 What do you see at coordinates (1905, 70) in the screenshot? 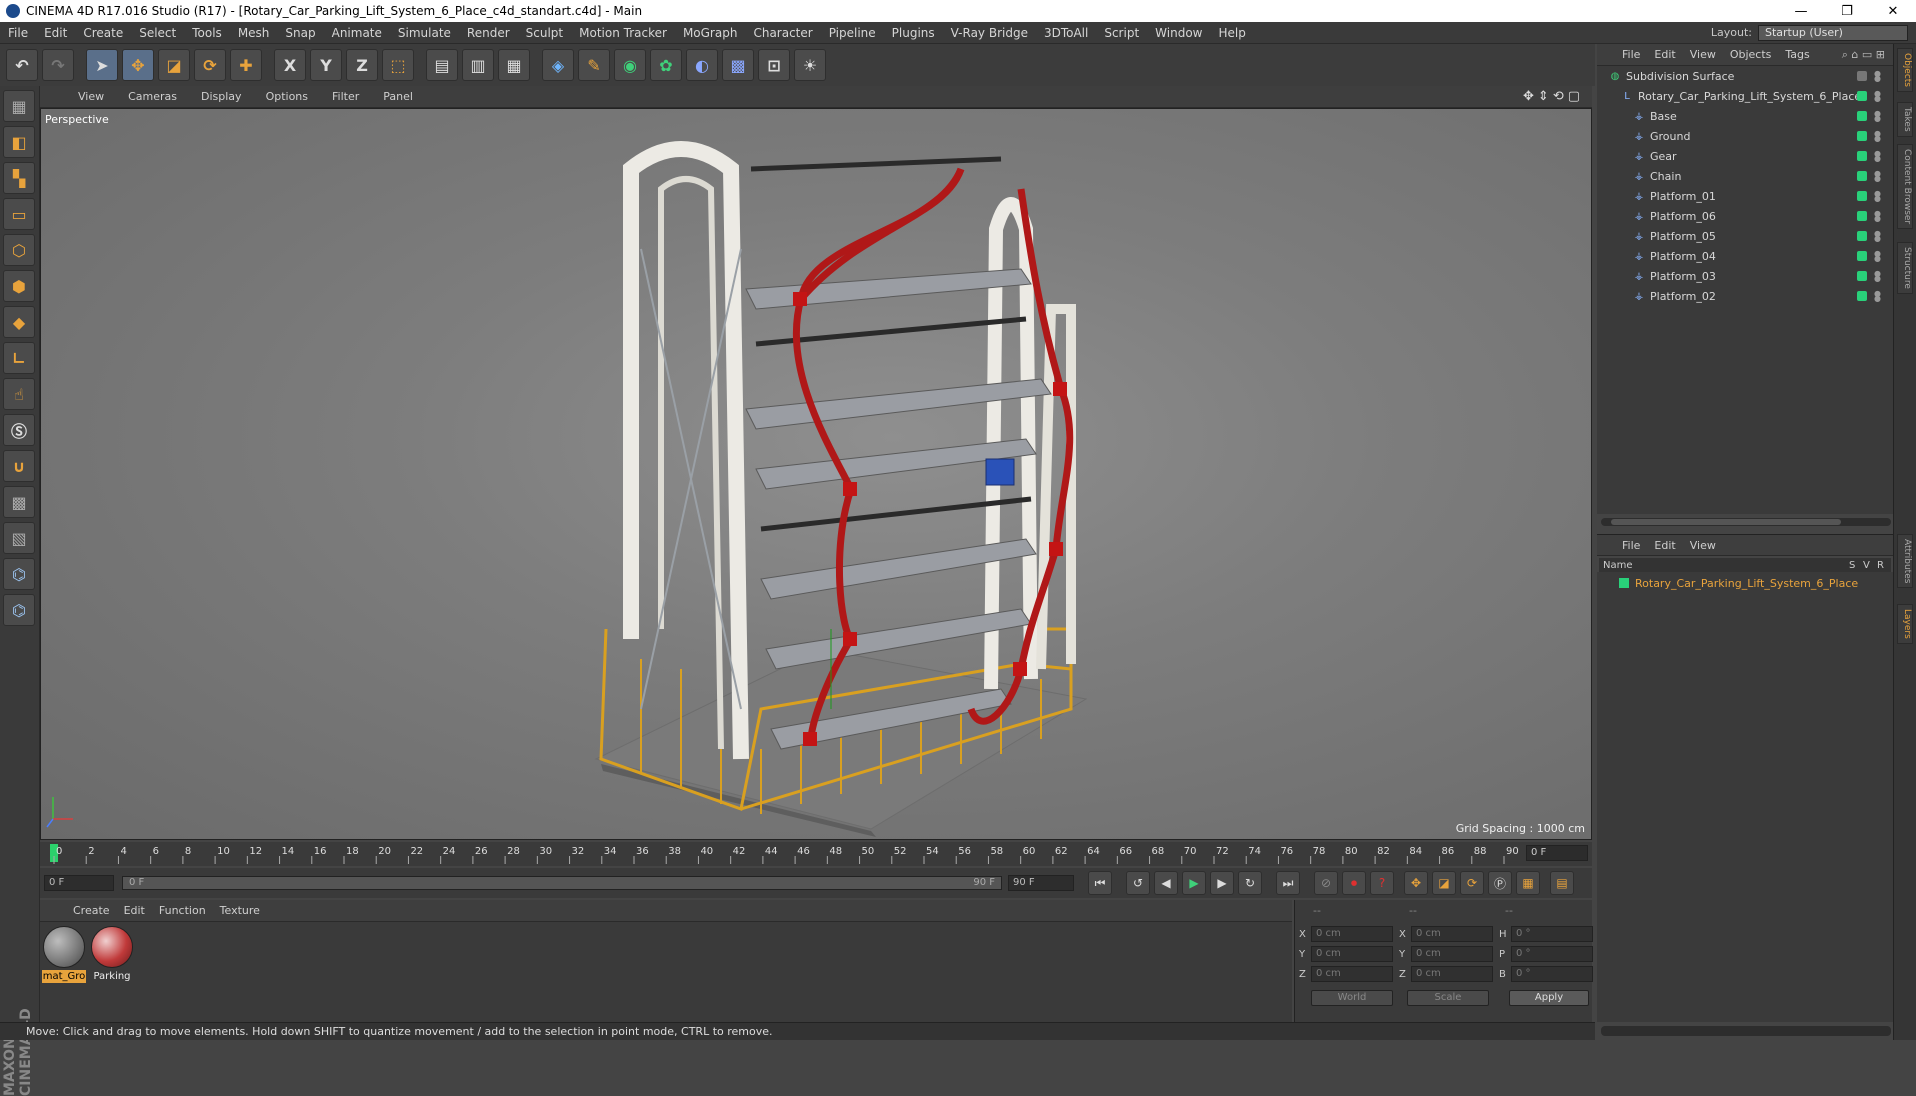
I see `tab-objects: Objects` at bounding box center [1905, 70].